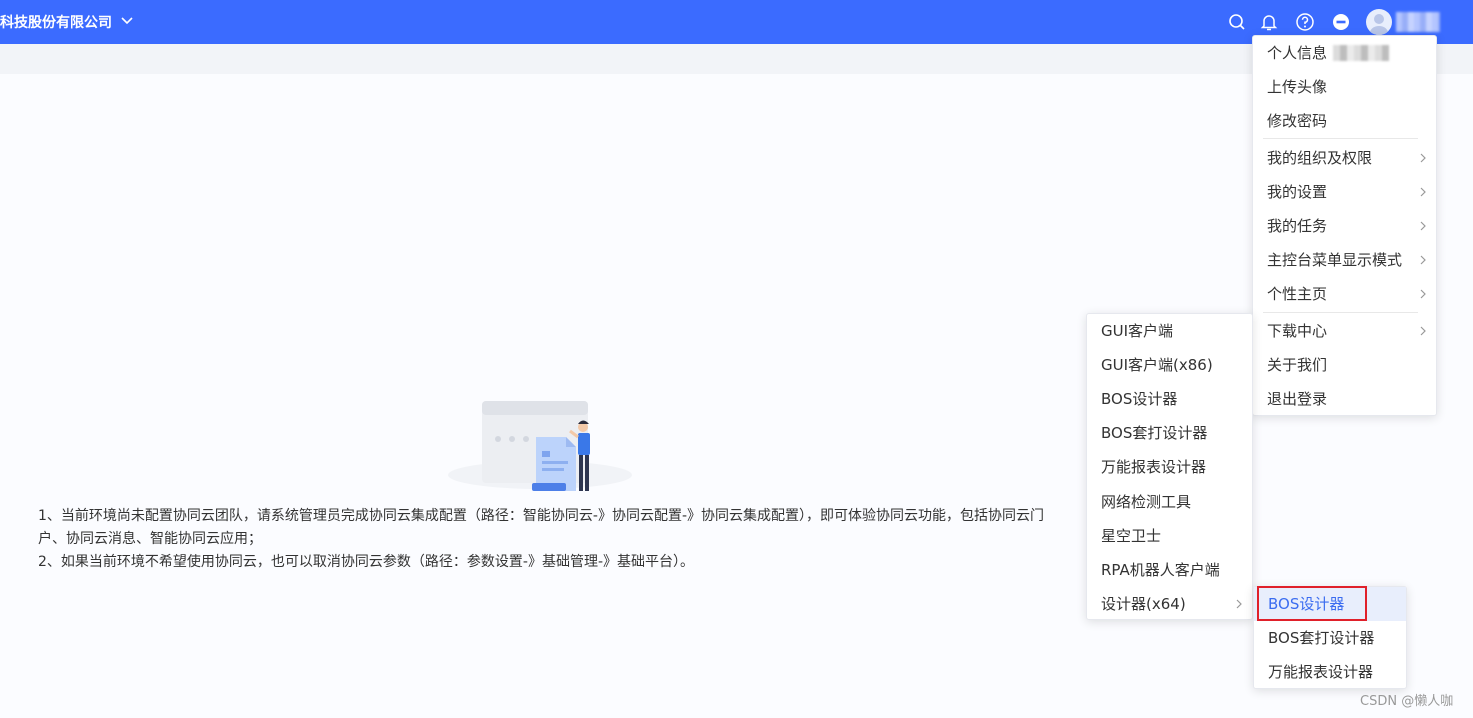  What do you see at coordinates (1297, 331) in the screenshot?
I see `menu-item-label: 下载中心` at bounding box center [1297, 331].